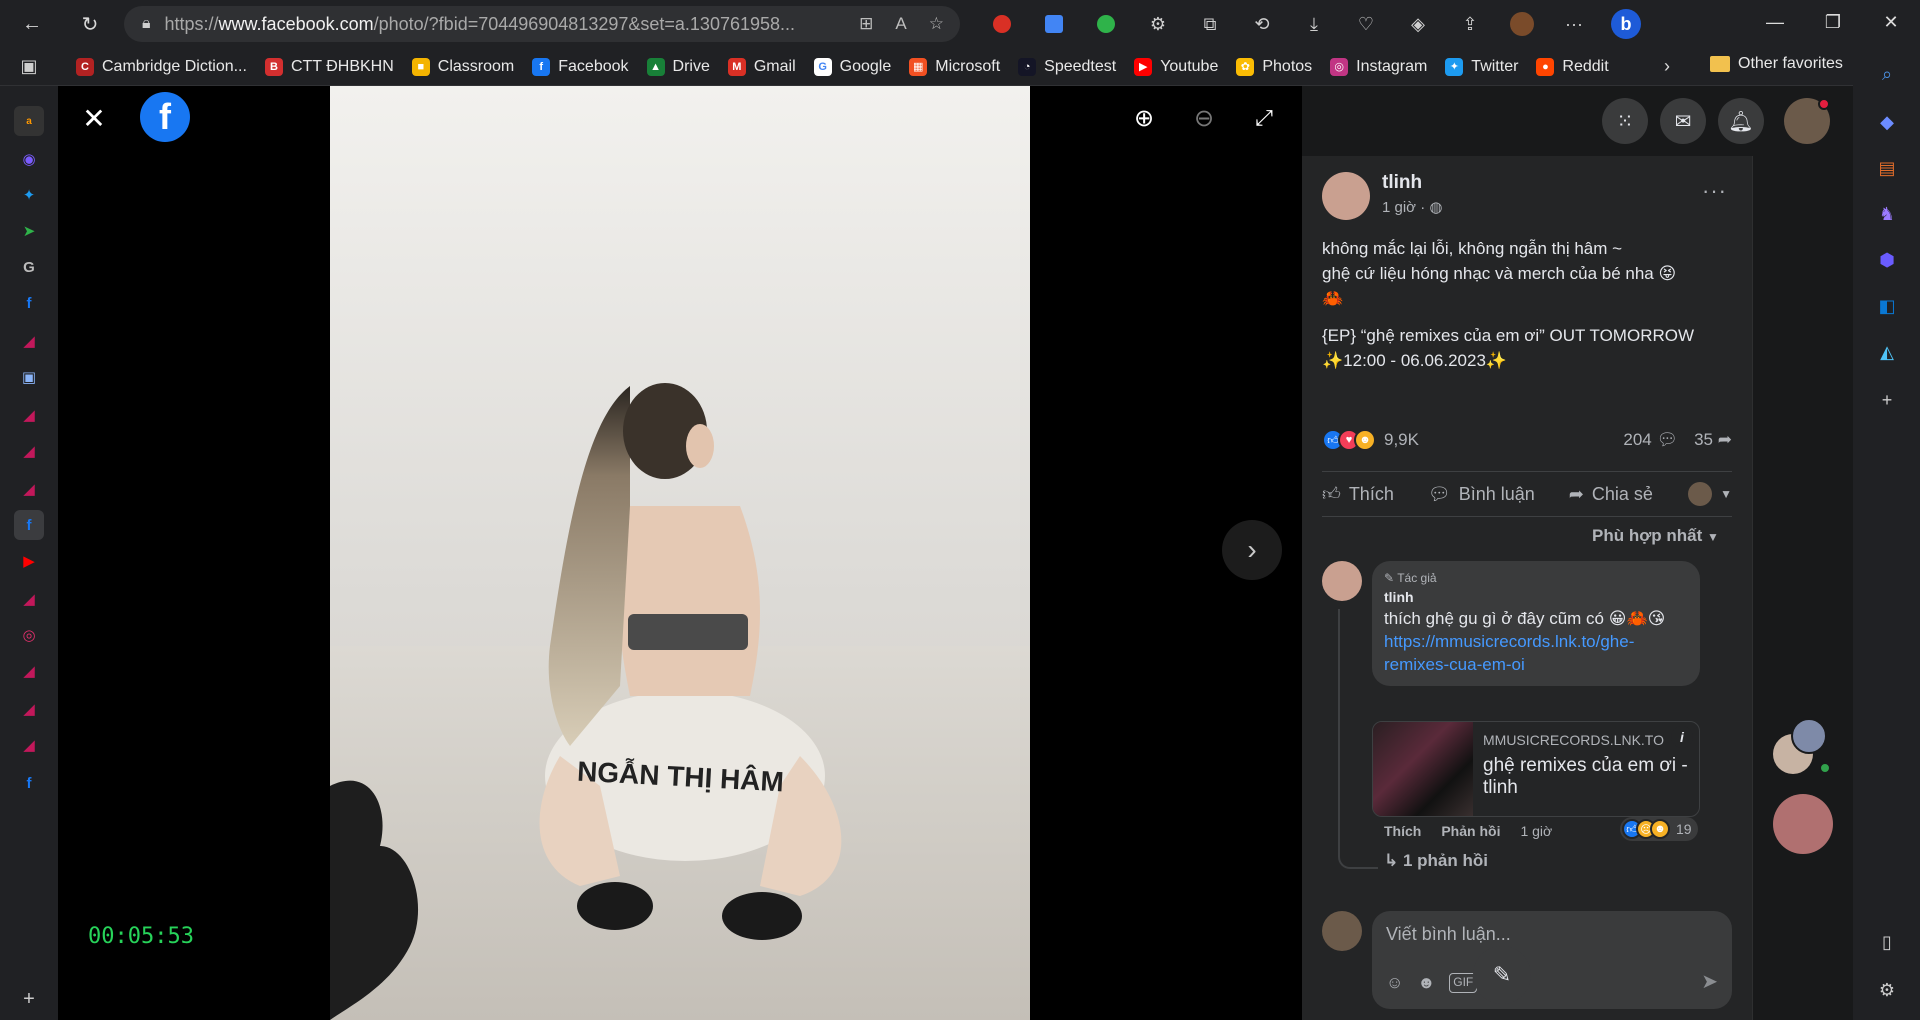 This screenshot has width=1920, height=1020. What do you see at coordinates (1776, 64) in the screenshot?
I see `other-favorites-folder: Other favorites` at bounding box center [1776, 64].